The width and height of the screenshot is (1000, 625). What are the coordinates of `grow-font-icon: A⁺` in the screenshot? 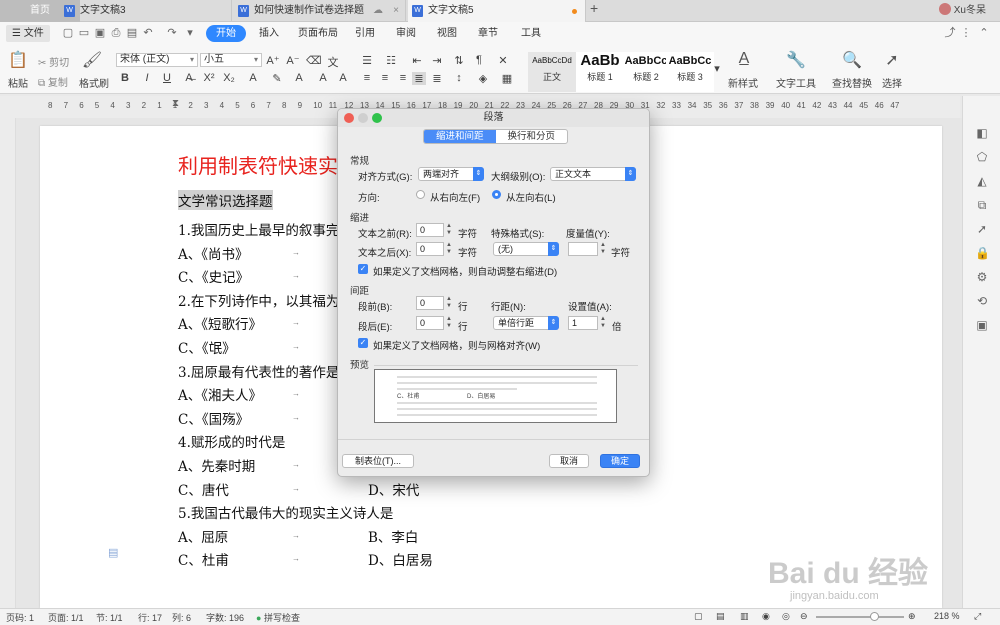 It's located at (273, 60).